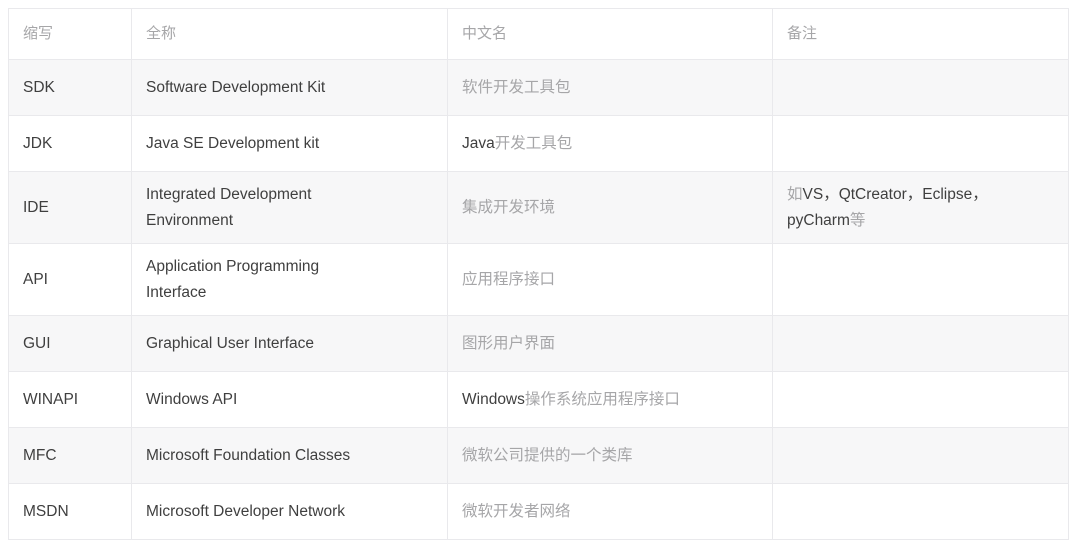 This screenshot has height=552, width=1080. What do you see at coordinates (610, 279) in the screenshot?
I see `cell-chinese-name: 应用程序接口` at bounding box center [610, 279].